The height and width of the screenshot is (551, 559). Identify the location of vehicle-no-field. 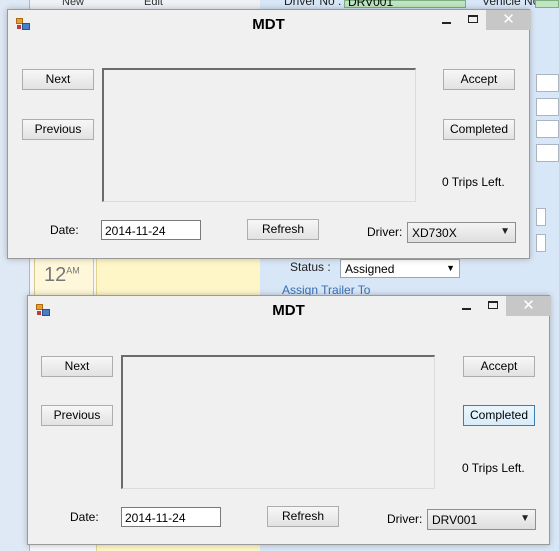
(547, 4).